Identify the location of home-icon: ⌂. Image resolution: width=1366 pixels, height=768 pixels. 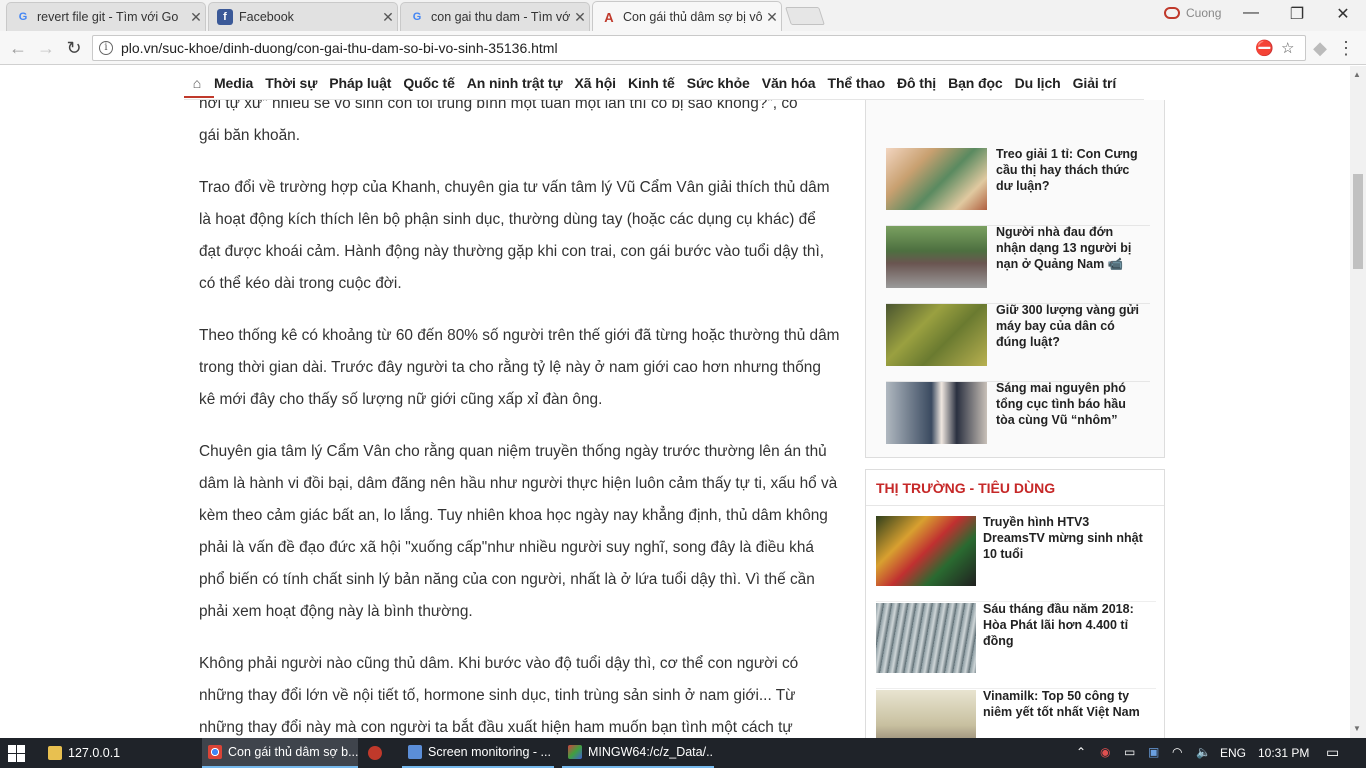
(197, 83).